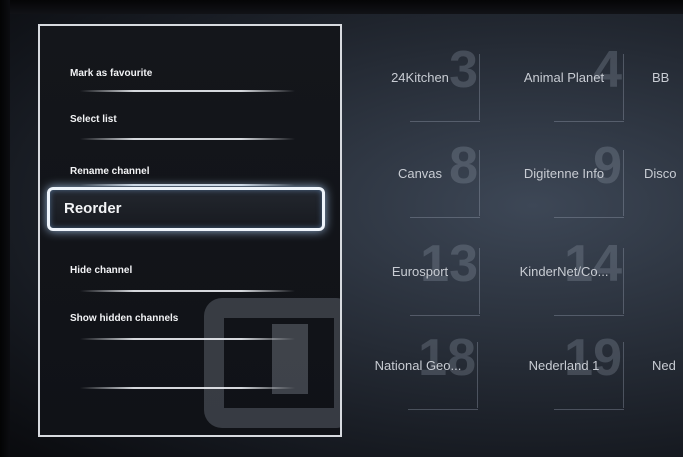 The image size is (683, 457). Describe the element at coordinates (420, 77) in the screenshot. I see `channel-name: 24Kitchen` at that location.